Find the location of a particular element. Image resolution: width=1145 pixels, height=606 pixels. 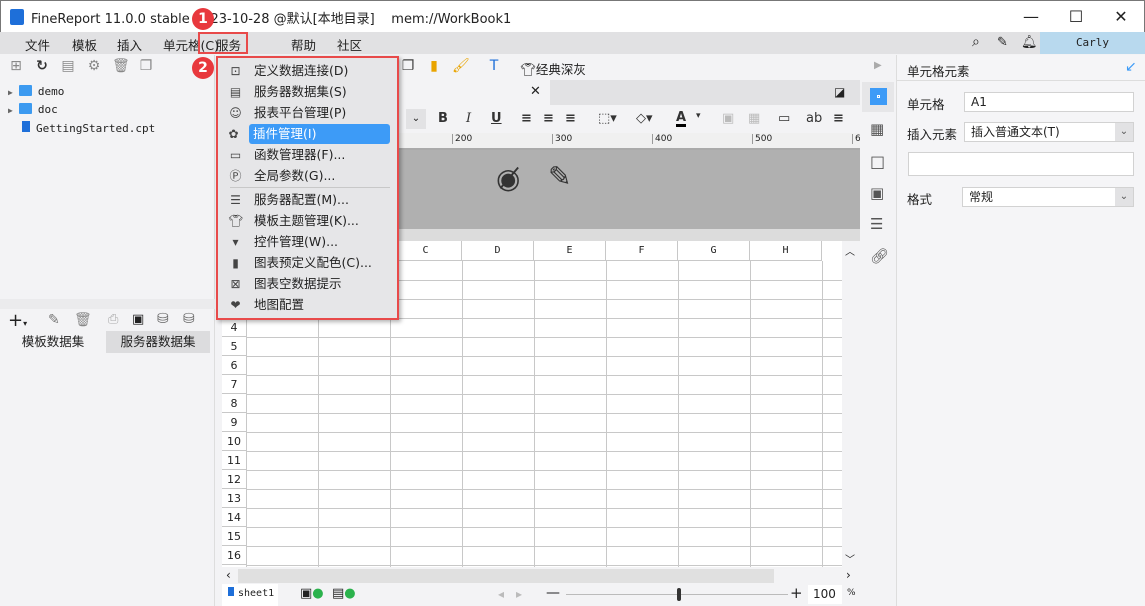

database-play-icon: ⛁ is located at coordinates (163, 319).